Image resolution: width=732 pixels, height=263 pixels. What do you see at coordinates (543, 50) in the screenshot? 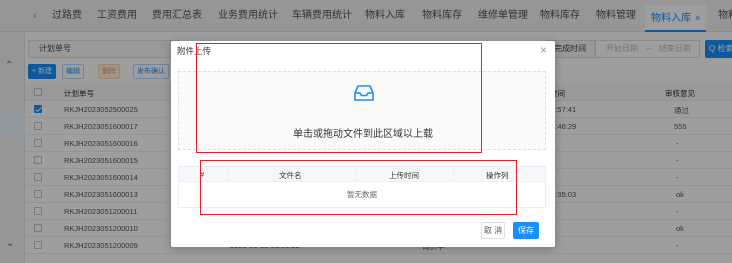
I see `close-icon: ×` at bounding box center [543, 50].